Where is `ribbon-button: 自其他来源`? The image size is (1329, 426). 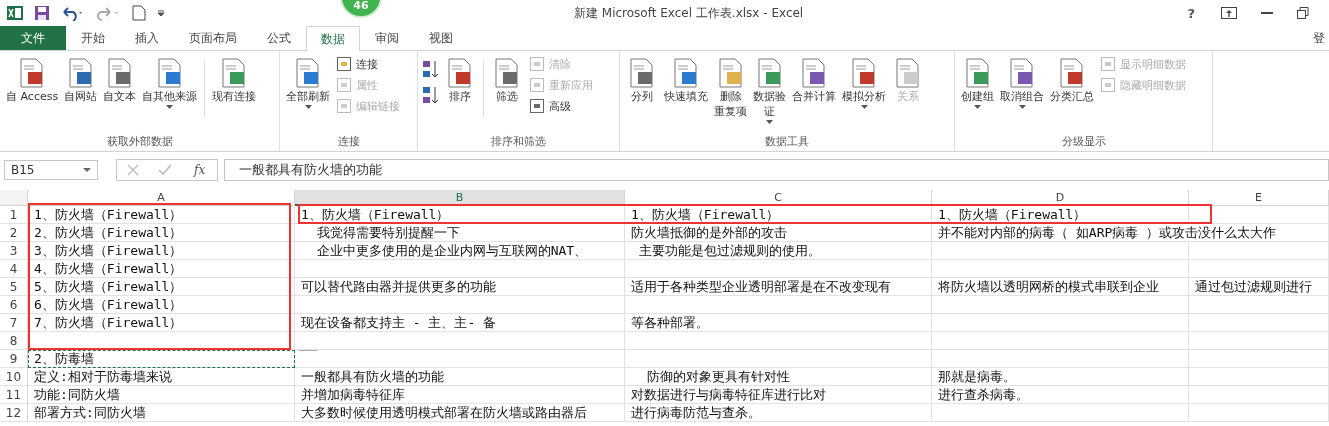
ribbon-button: 自其他来源 is located at coordinates (170, 83).